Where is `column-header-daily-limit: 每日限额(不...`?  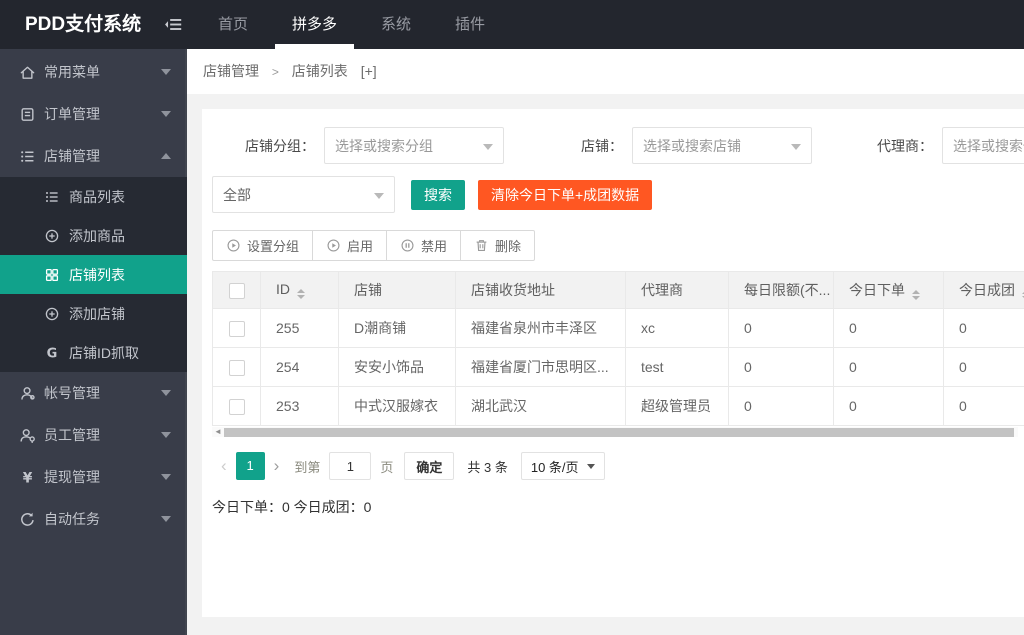 column-header-daily-limit: 每日限额(不... is located at coordinates (781, 290).